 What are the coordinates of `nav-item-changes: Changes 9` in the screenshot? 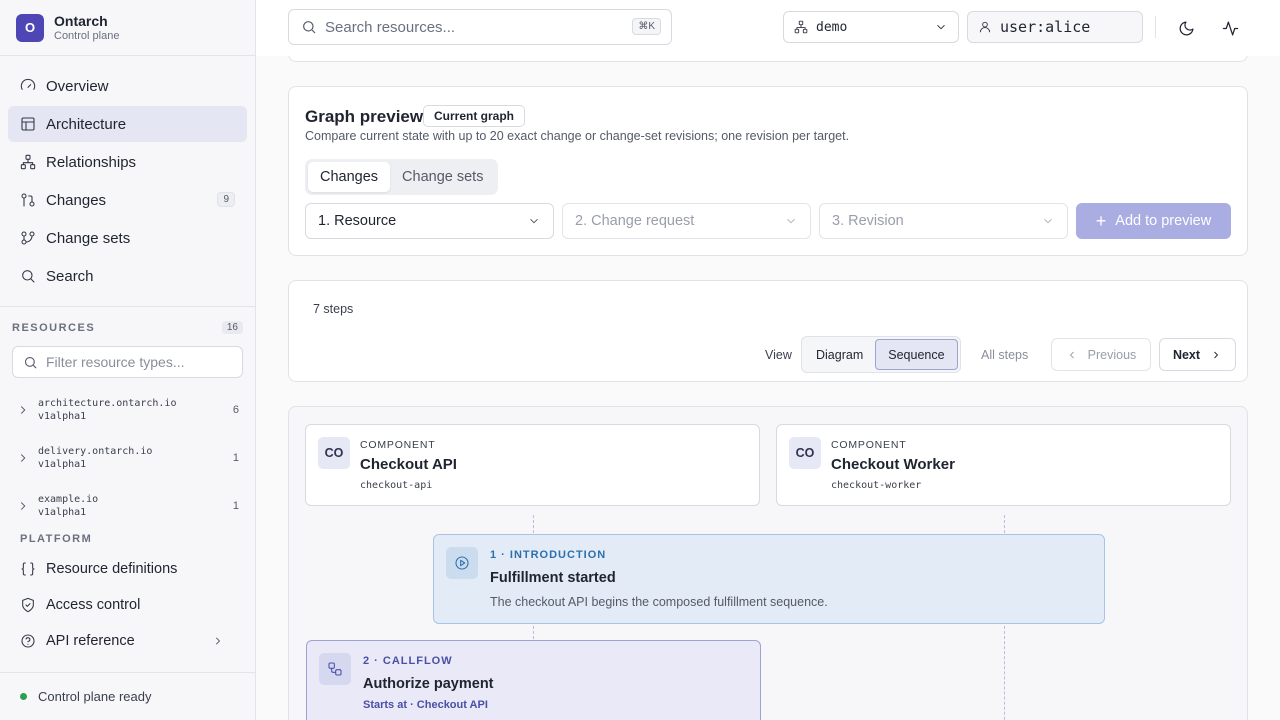 It's located at (127, 200).